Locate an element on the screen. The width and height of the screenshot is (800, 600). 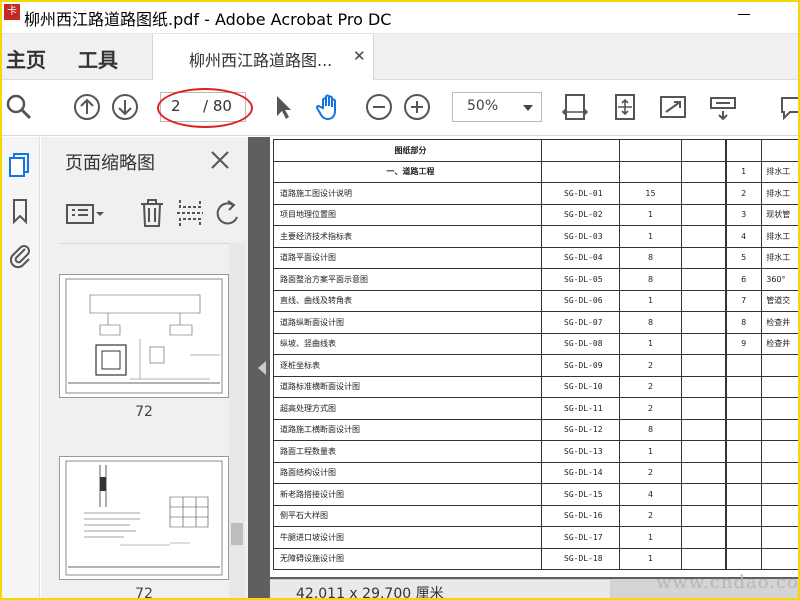
close-icon is located at coordinates (220, 160).